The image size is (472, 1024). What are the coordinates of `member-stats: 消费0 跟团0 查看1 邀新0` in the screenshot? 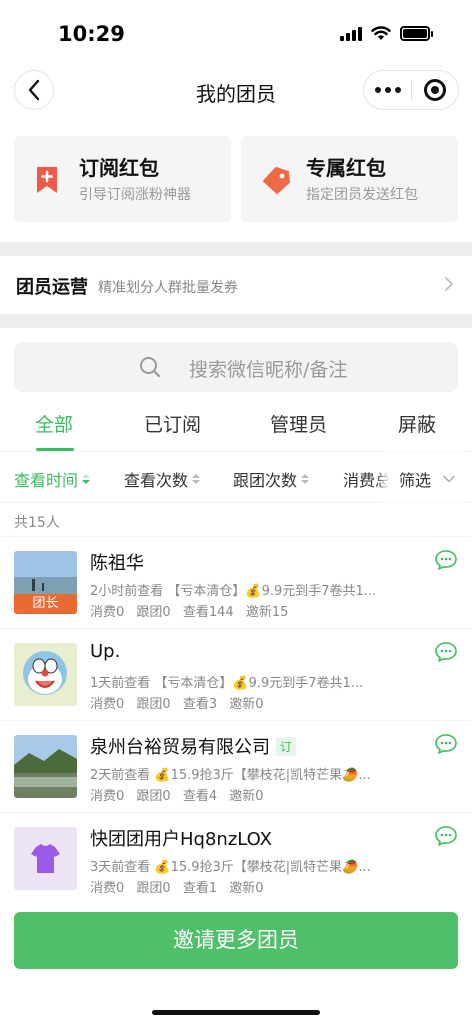 It's located at (181, 886).